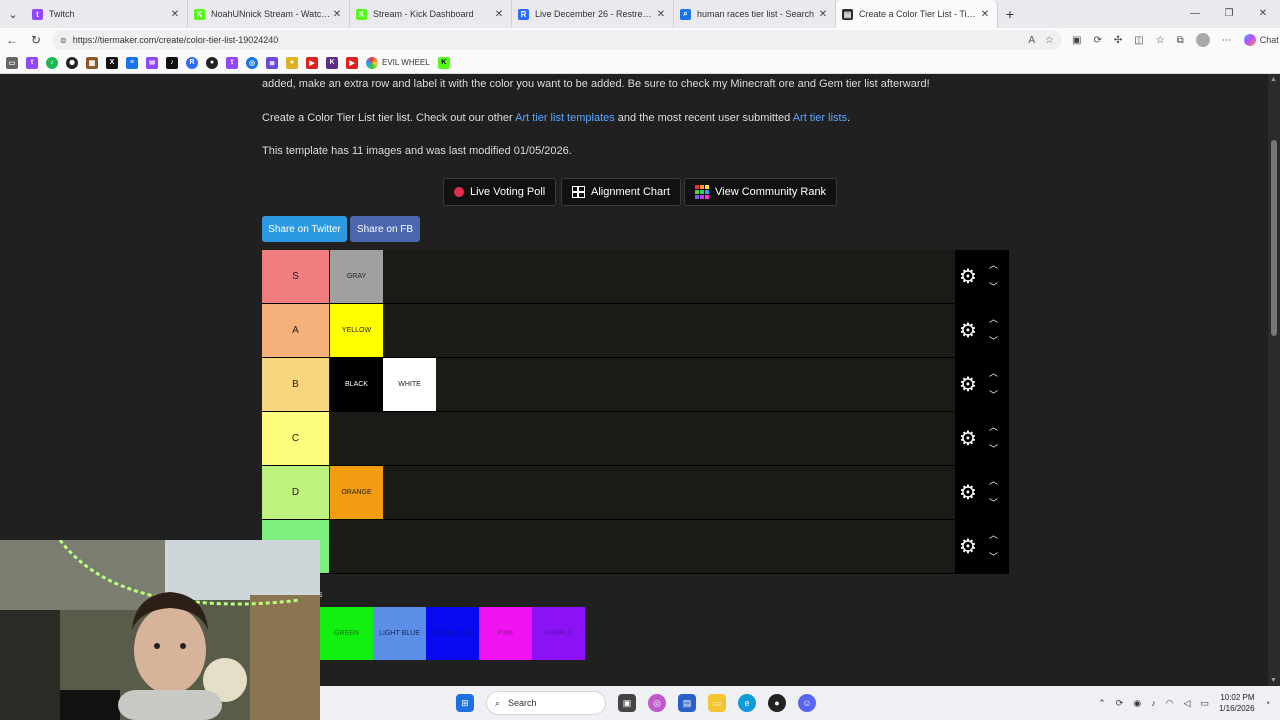 The image size is (1280, 720). Describe the element at coordinates (1118, 40) in the screenshot. I see `puzzle-icon: ✣` at that location.